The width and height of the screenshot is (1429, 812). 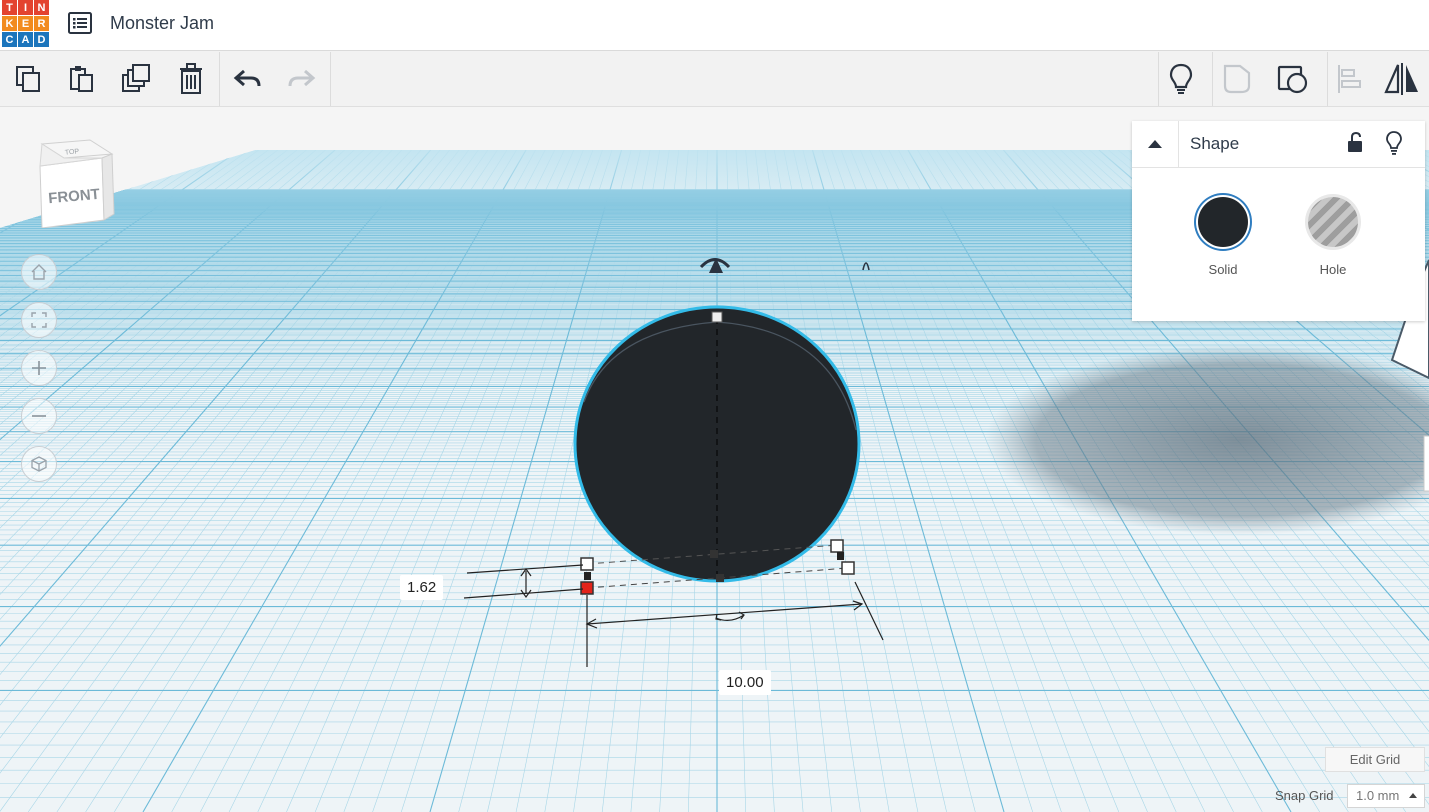 I want to click on group-icon, so click(x=1292, y=79).